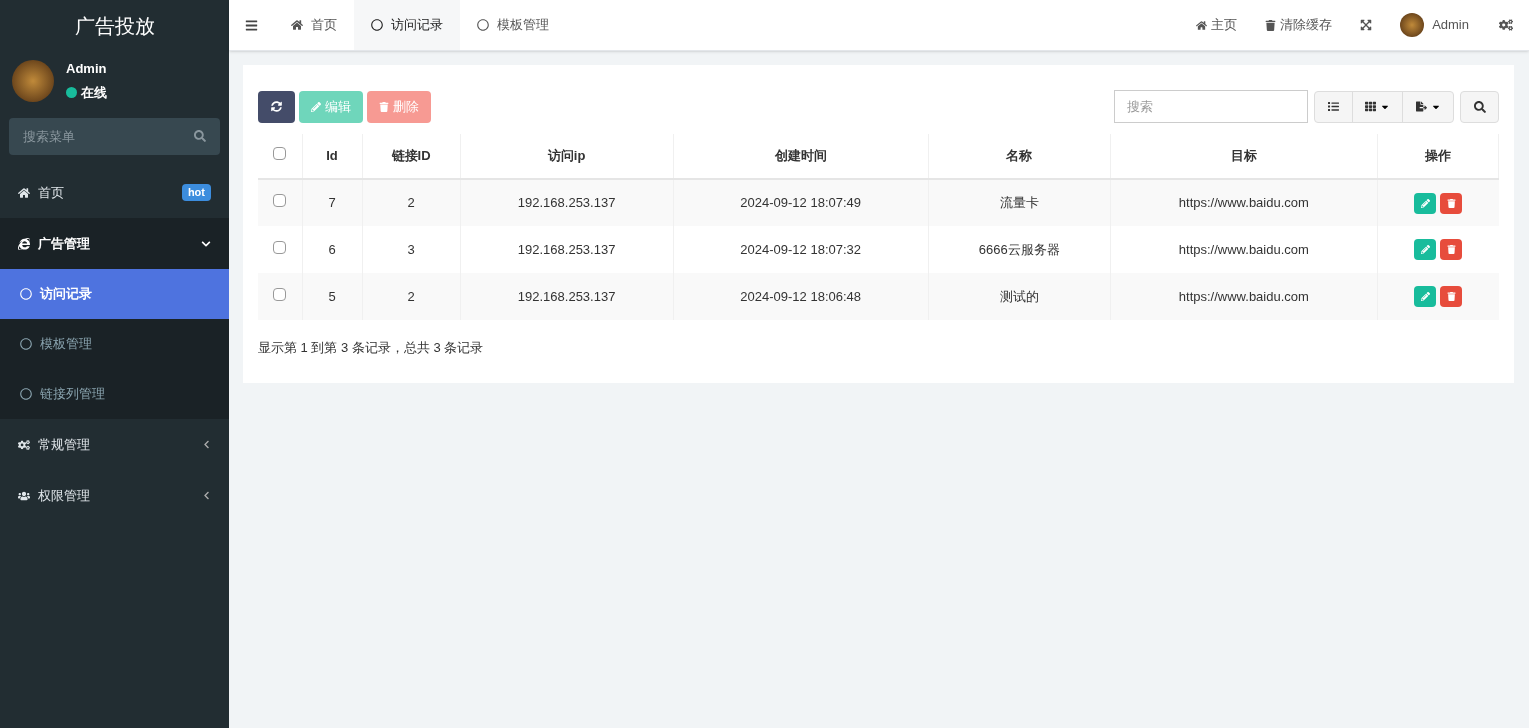 This screenshot has width=1529, height=728. Describe the element at coordinates (1244, 296) in the screenshot. I see `table-cell: https://www.baidu.com` at that location.